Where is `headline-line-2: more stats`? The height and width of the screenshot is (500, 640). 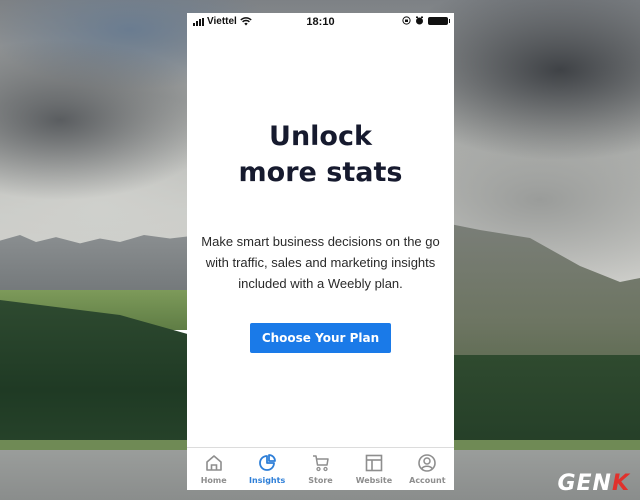
headline-line-2: more stats is located at coordinates (320, 172).